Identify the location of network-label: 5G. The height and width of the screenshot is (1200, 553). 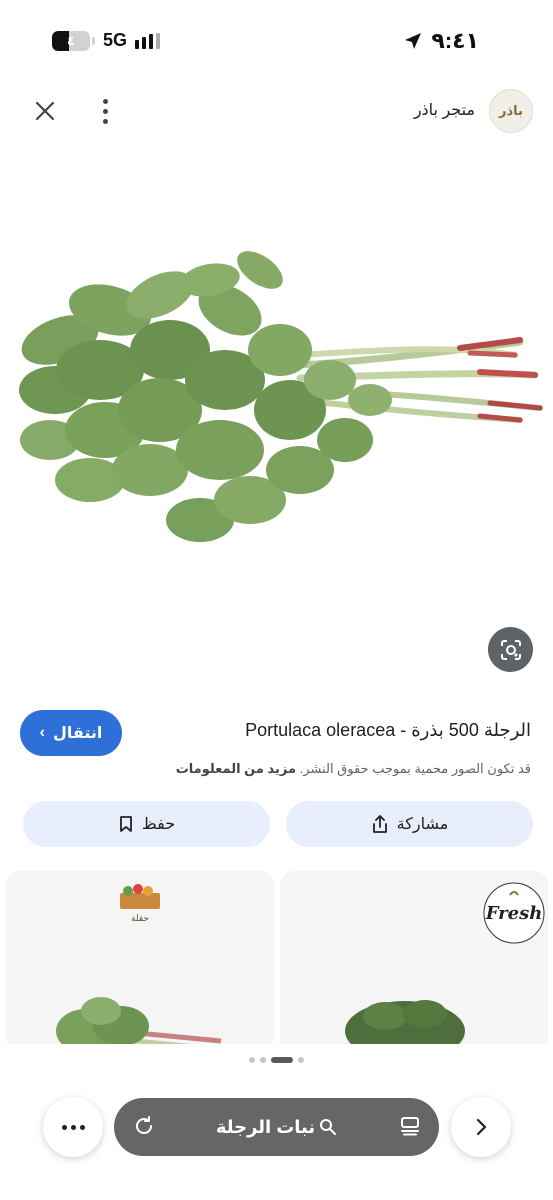
(115, 40).